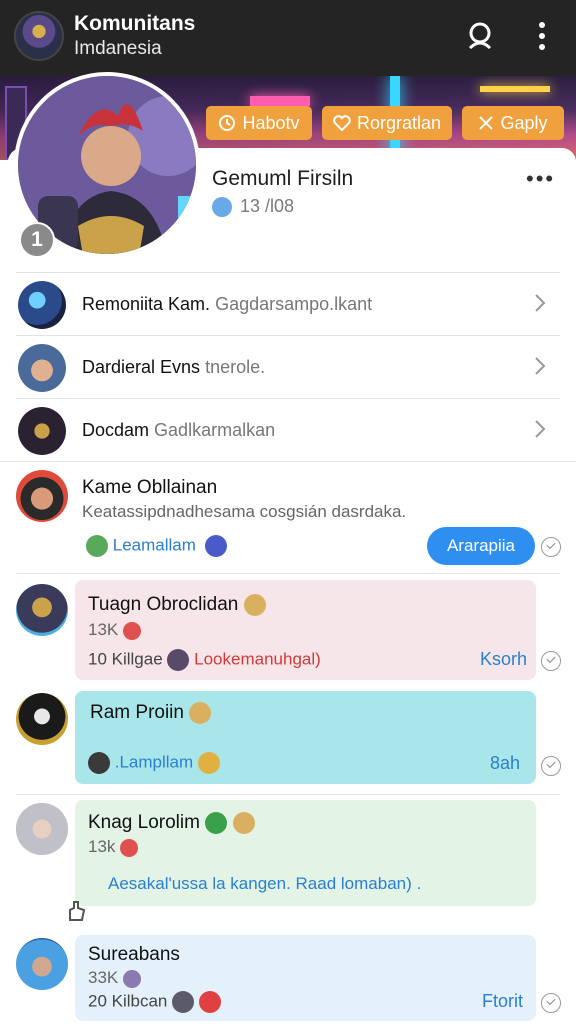 Image resolution: width=576 pixels, height=1024 pixels. What do you see at coordinates (288, 367) in the screenshot?
I see `menu-row: Dardieral Evns tnerole.` at bounding box center [288, 367].